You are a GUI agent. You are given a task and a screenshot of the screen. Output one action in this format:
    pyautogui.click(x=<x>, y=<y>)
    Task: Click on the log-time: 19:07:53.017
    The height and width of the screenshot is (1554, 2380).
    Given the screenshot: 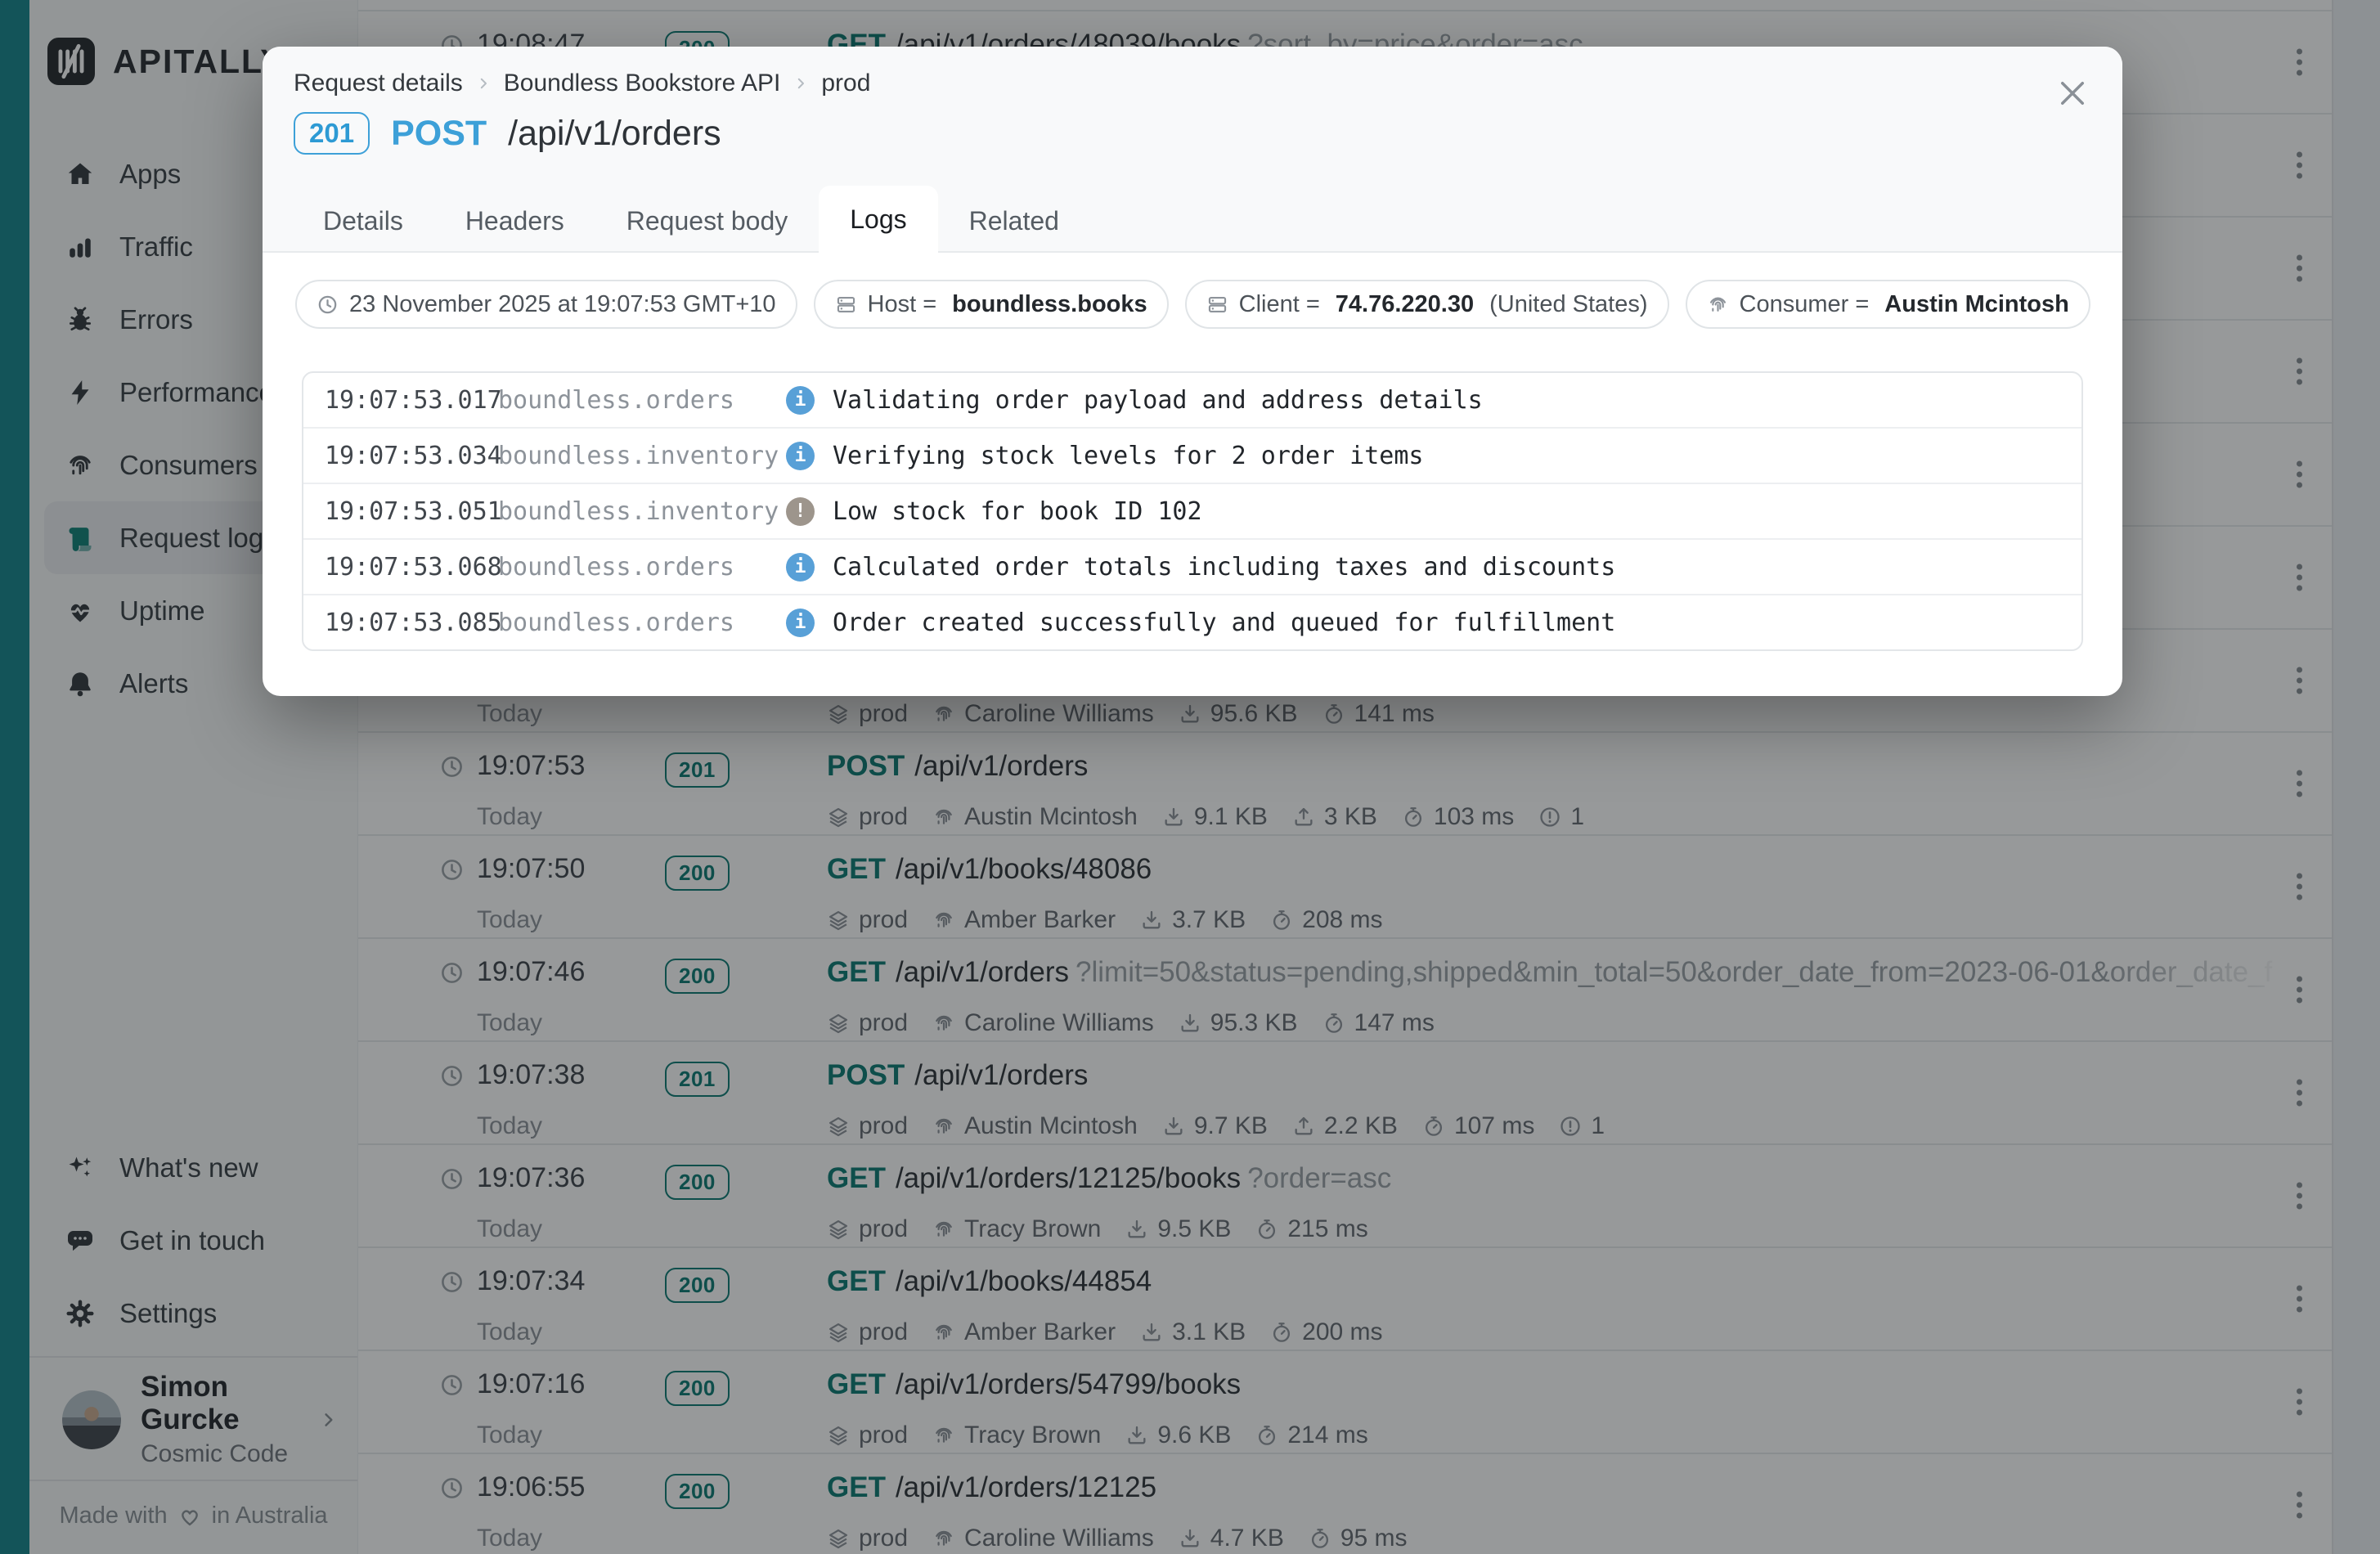 What is the action you would take?
    pyautogui.click(x=413, y=400)
    